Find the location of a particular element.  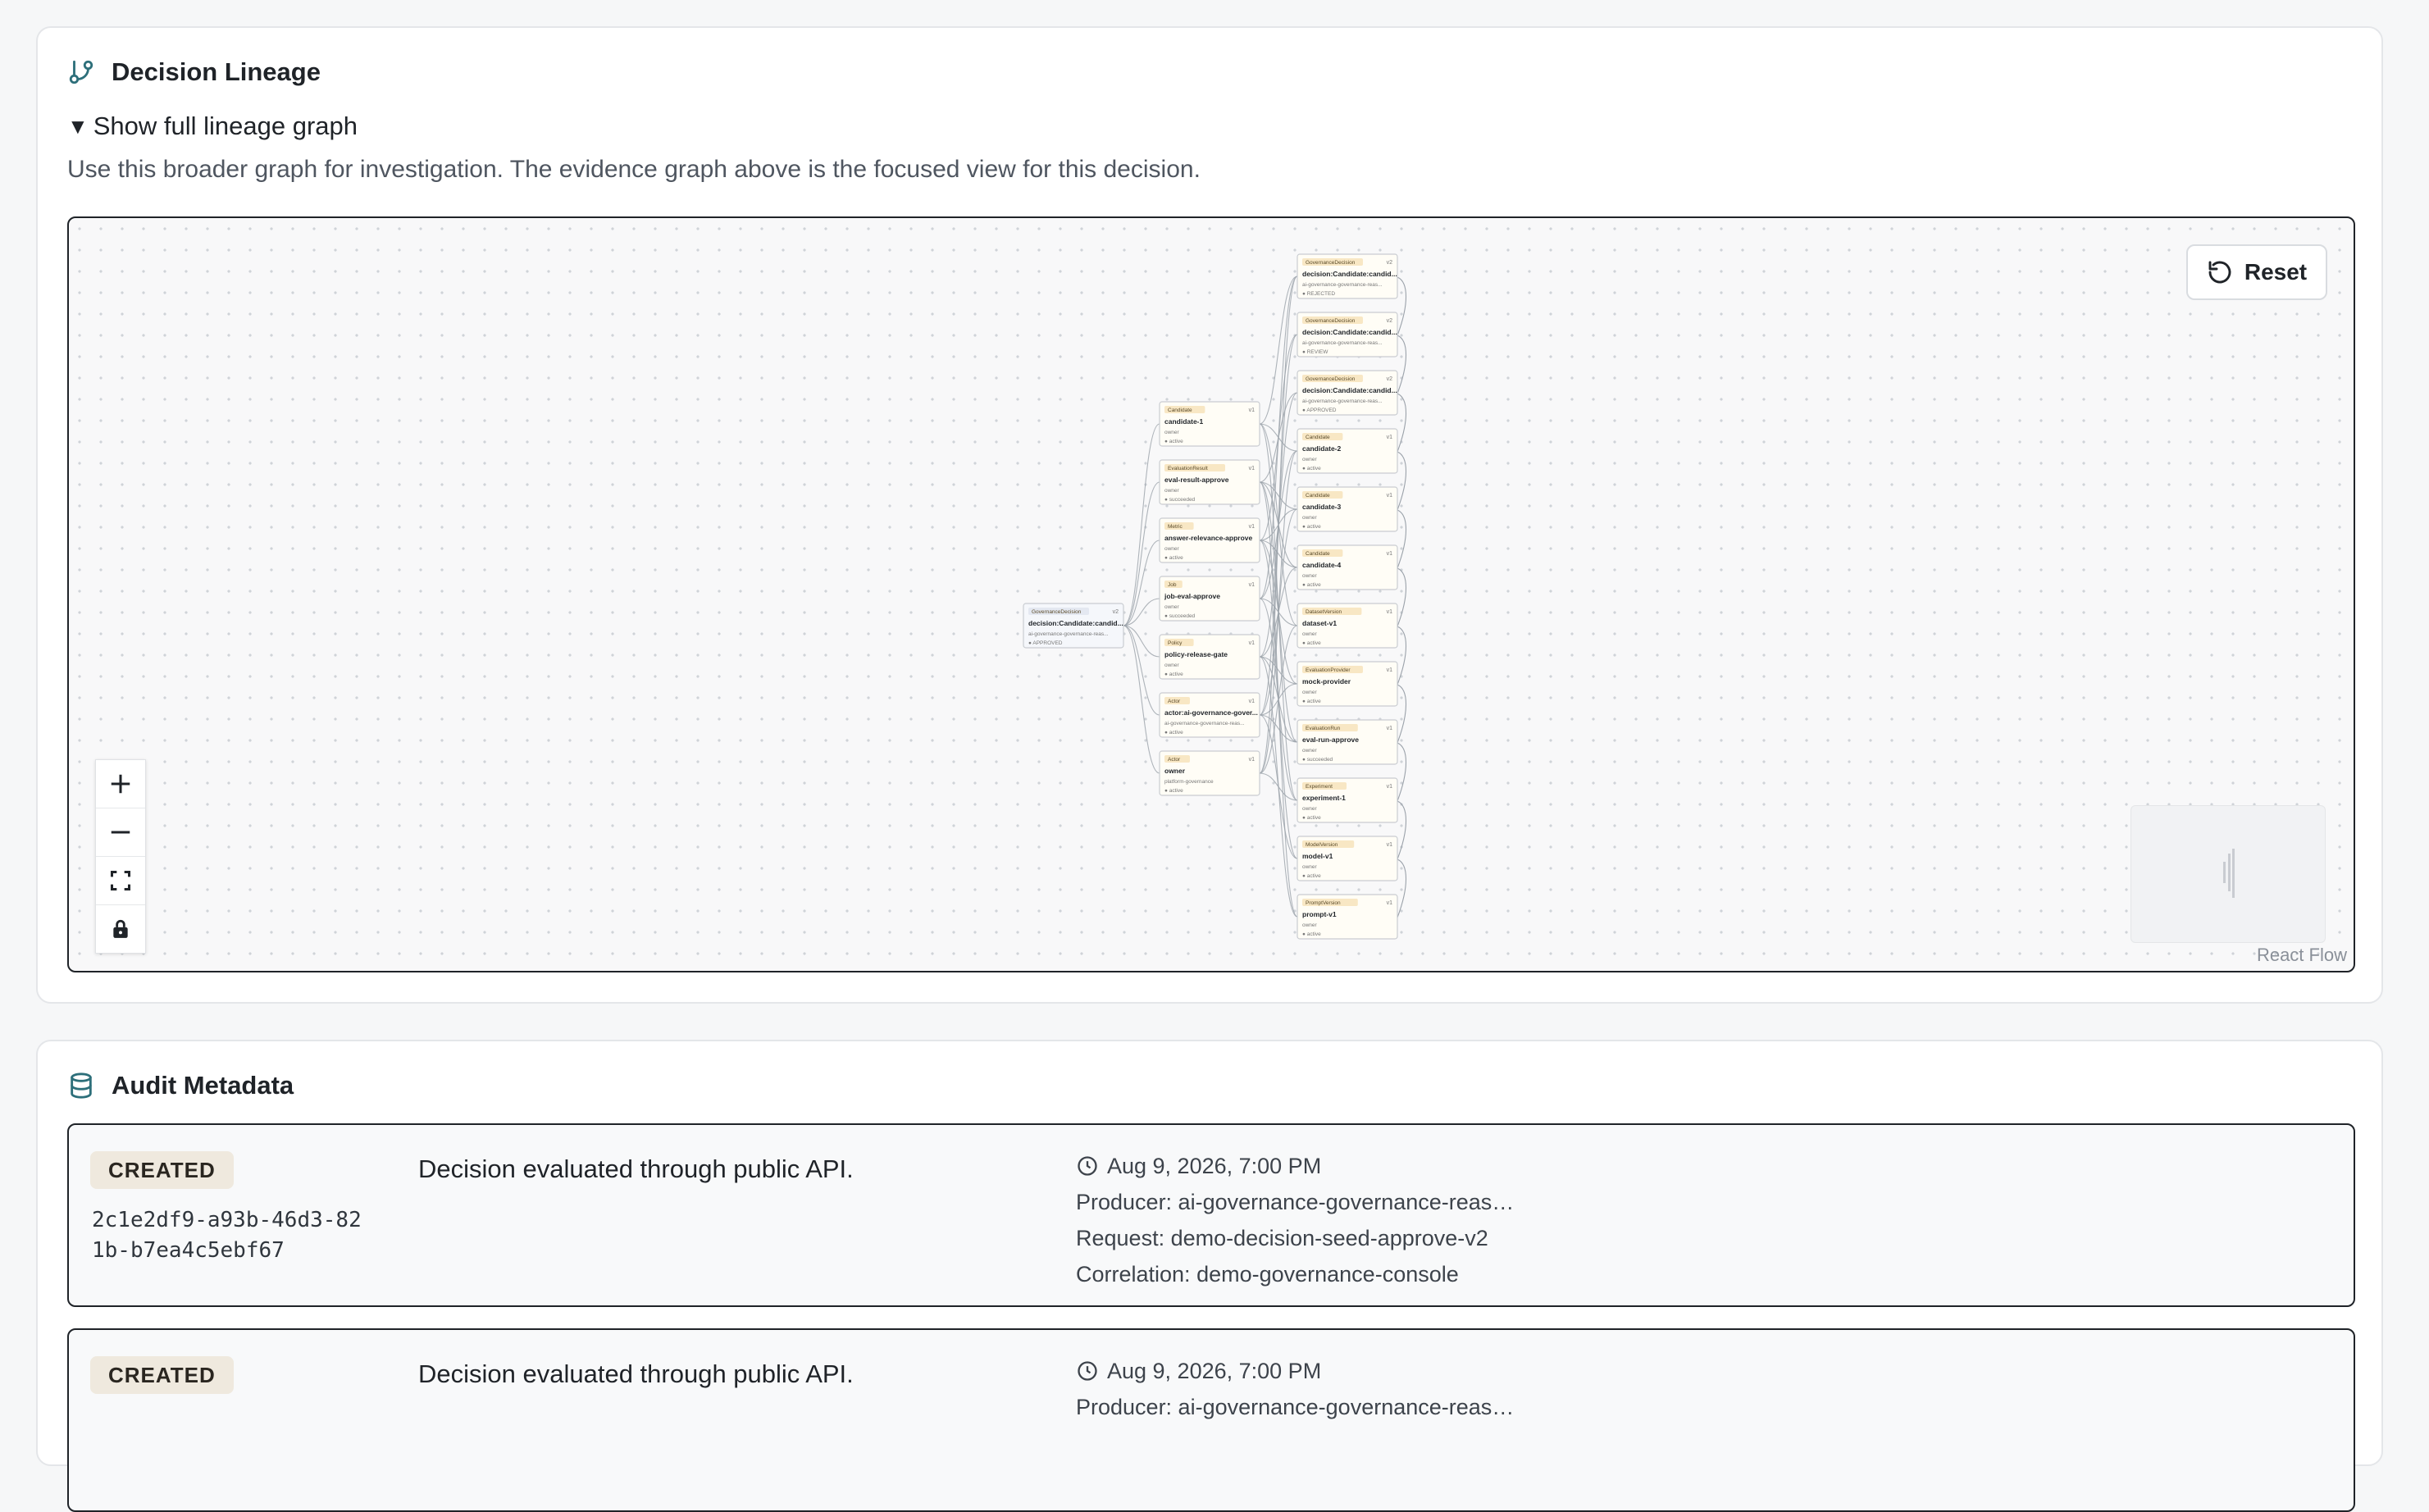

record-id: 2c1e2df9-a93b-46d3-821b-b7ea4c5ebf67 is located at coordinates (227, 1235).